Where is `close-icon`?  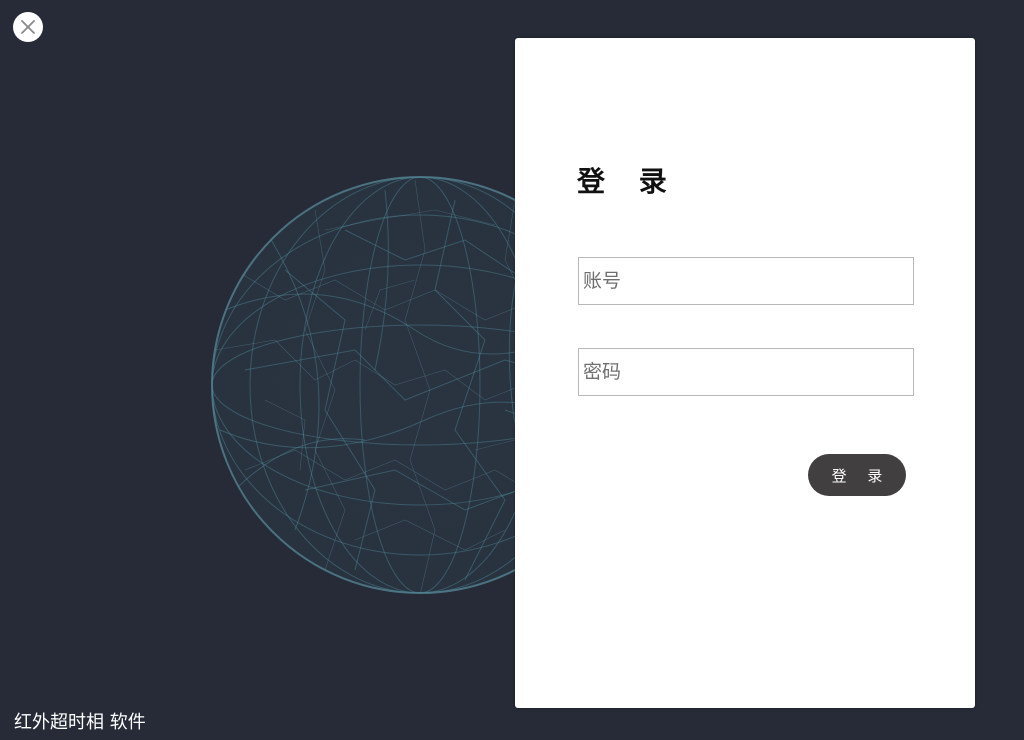 close-icon is located at coordinates (28, 27).